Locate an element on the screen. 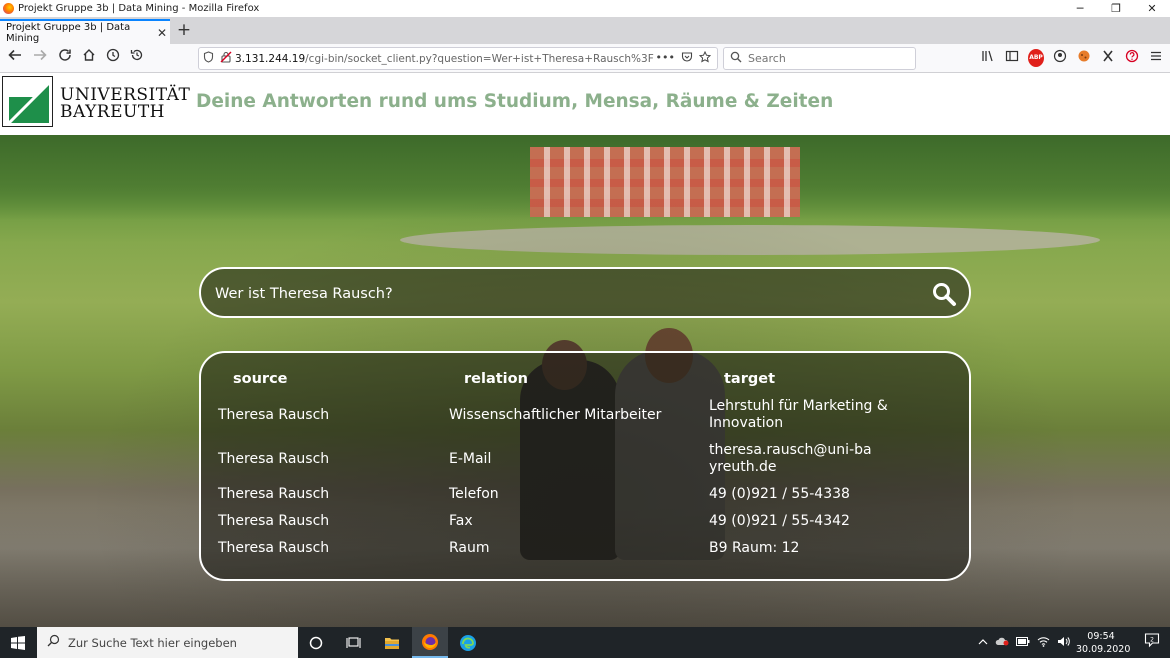  task-view-icon is located at coordinates (353, 642).